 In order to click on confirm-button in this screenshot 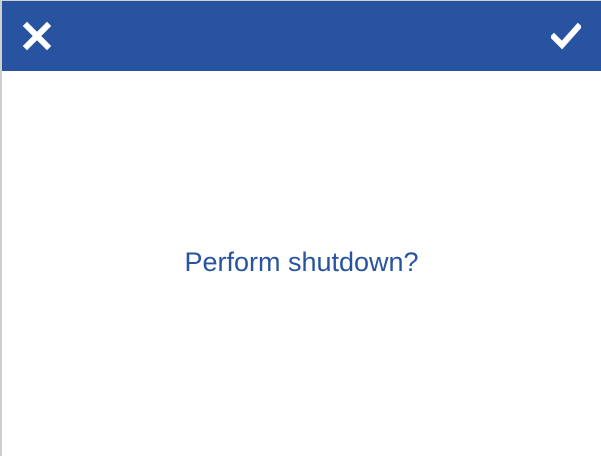, I will do `click(566, 36)`.